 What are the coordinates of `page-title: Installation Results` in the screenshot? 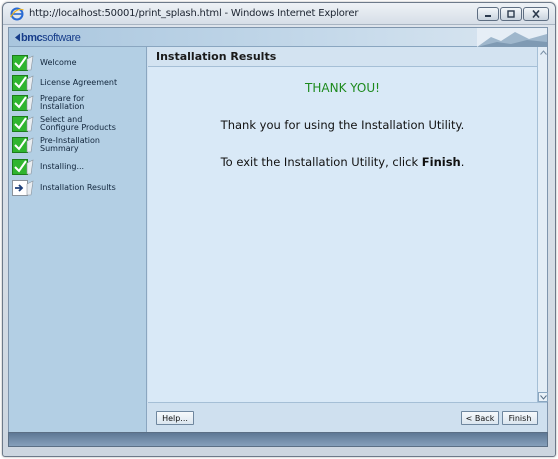 It's located at (342, 57).